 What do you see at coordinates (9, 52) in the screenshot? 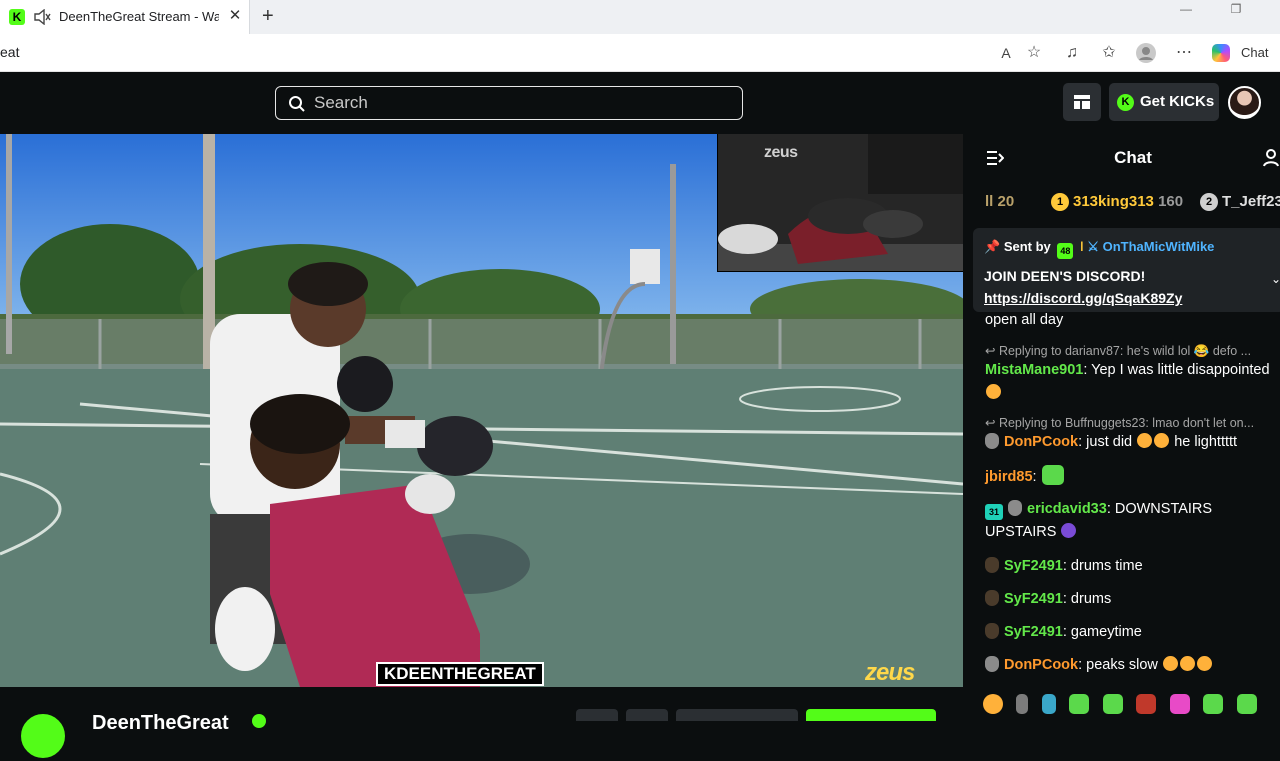
I see `url-field: eat` at bounding box center [9, 52].